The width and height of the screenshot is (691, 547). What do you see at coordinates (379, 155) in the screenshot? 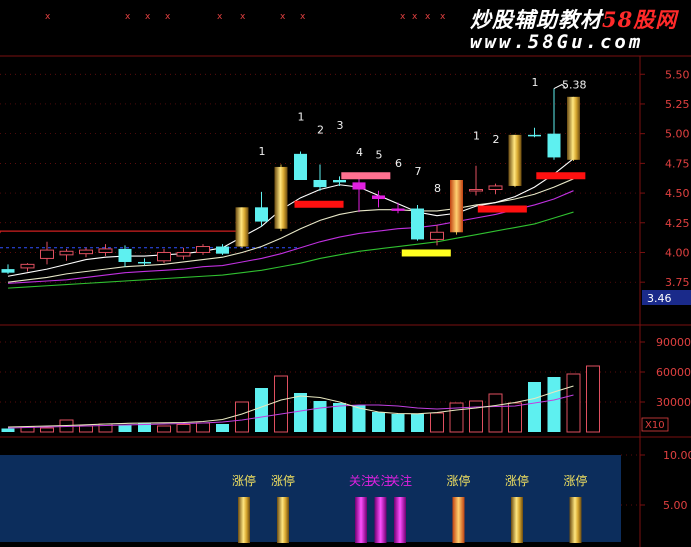
I see `price-annotation-label: 5` at bounding box center [379, 155].